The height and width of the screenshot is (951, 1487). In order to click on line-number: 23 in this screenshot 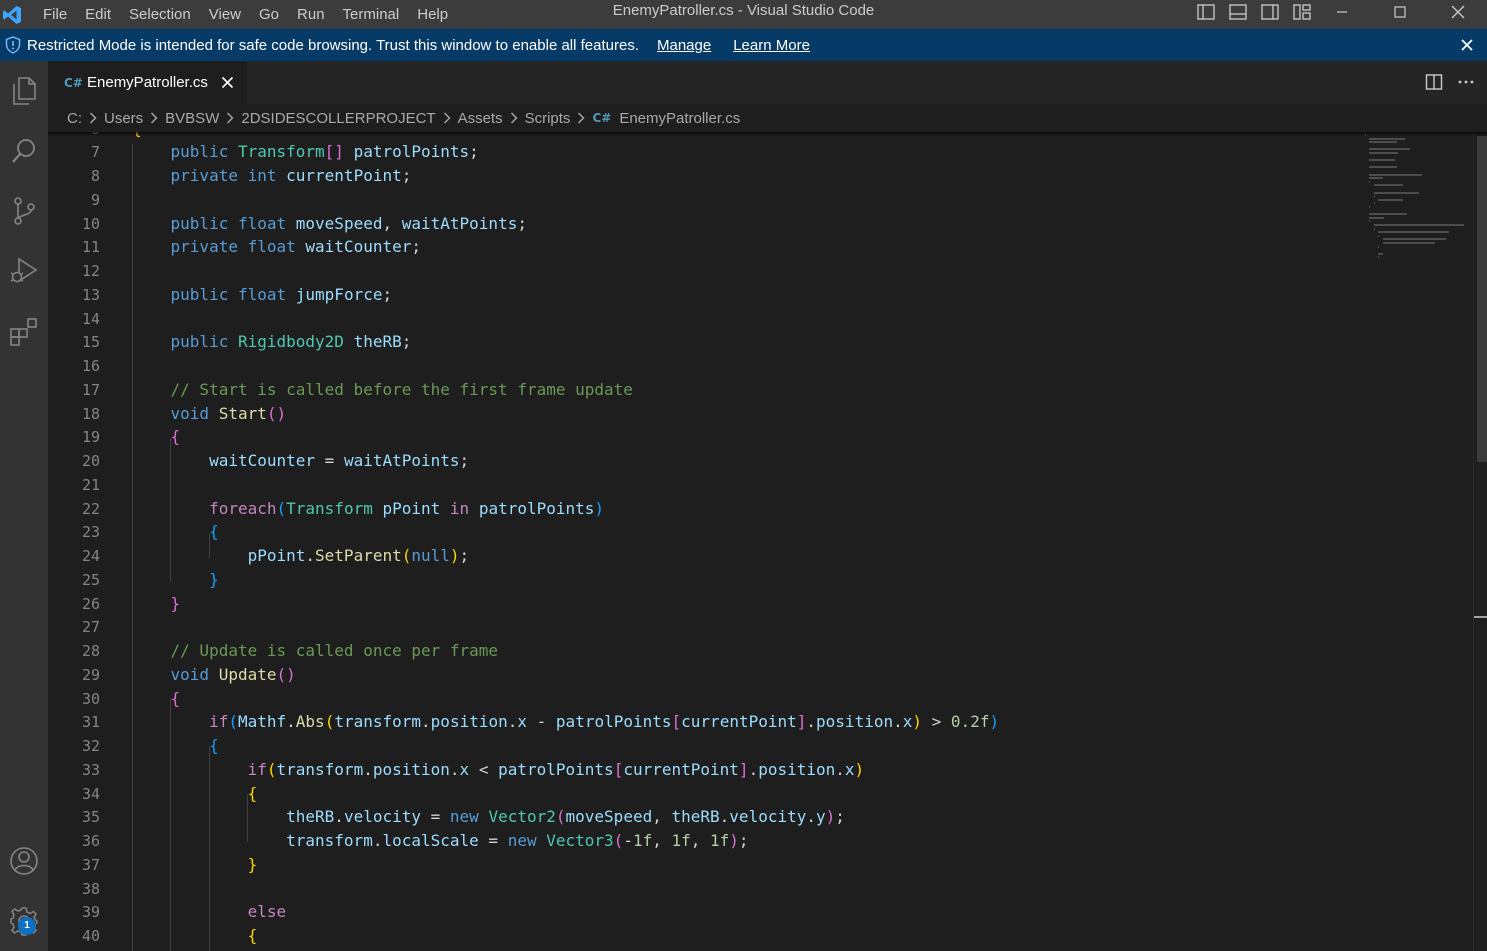, I will do `click(90, 532)`.